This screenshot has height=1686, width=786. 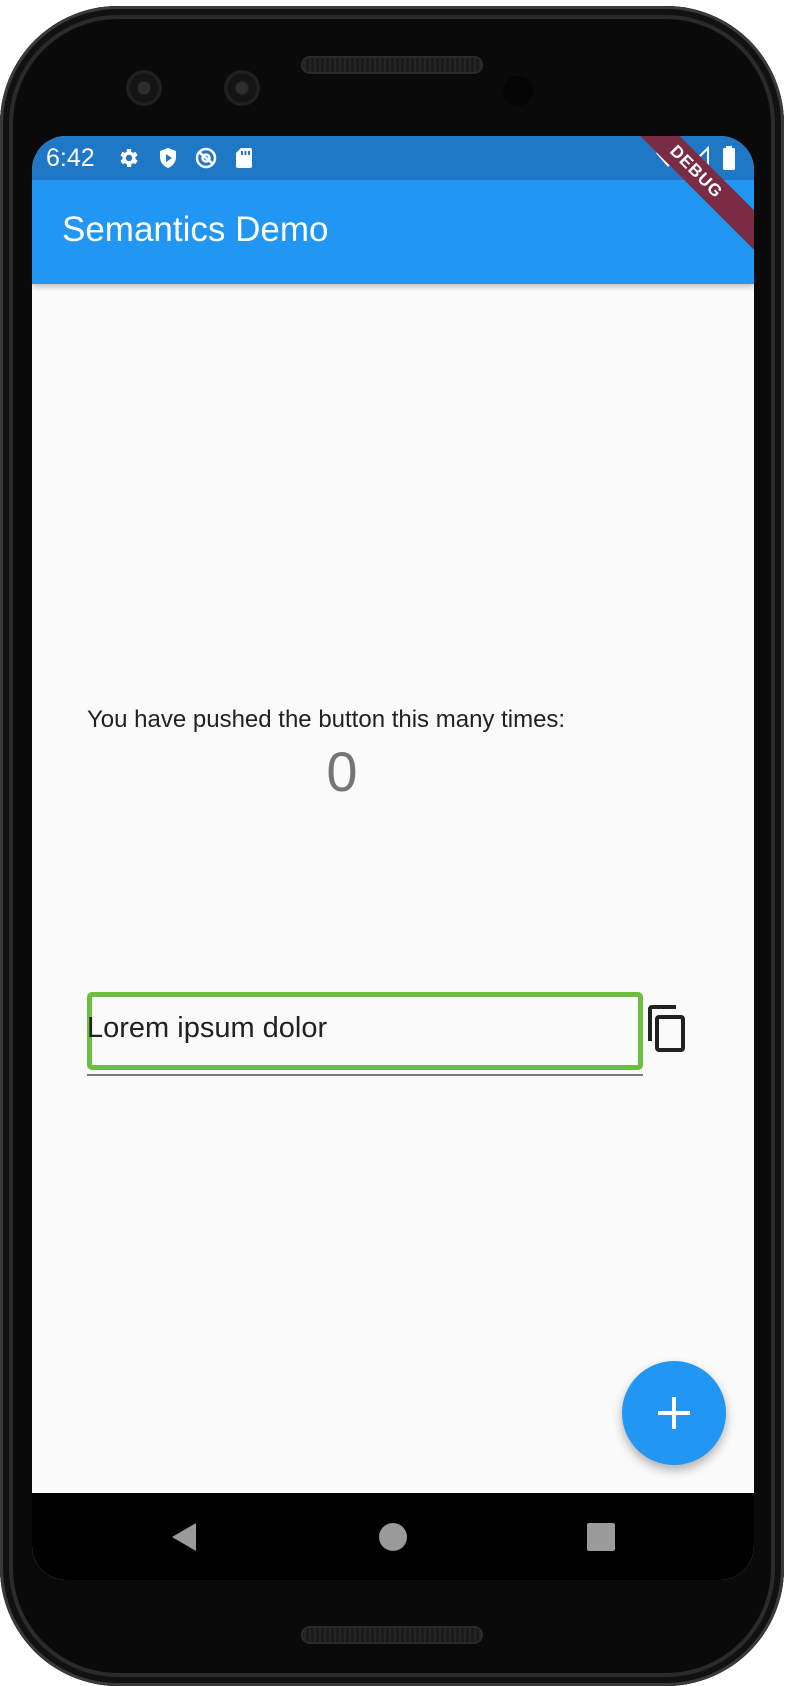 What do you see at coordinates (392, 65) in the screenshot?
I see `earpiece-speaker` at bounding box center [392, 65].